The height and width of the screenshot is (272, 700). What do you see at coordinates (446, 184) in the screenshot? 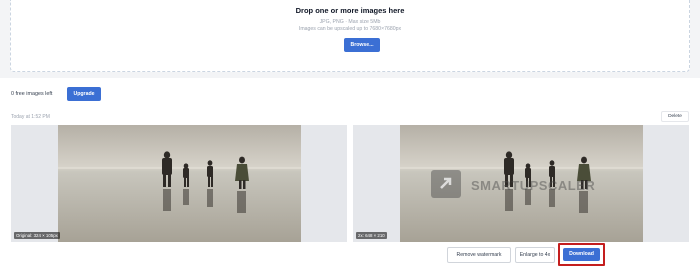
I see `expand-arrow-icon` at bounding box center [446, 184].